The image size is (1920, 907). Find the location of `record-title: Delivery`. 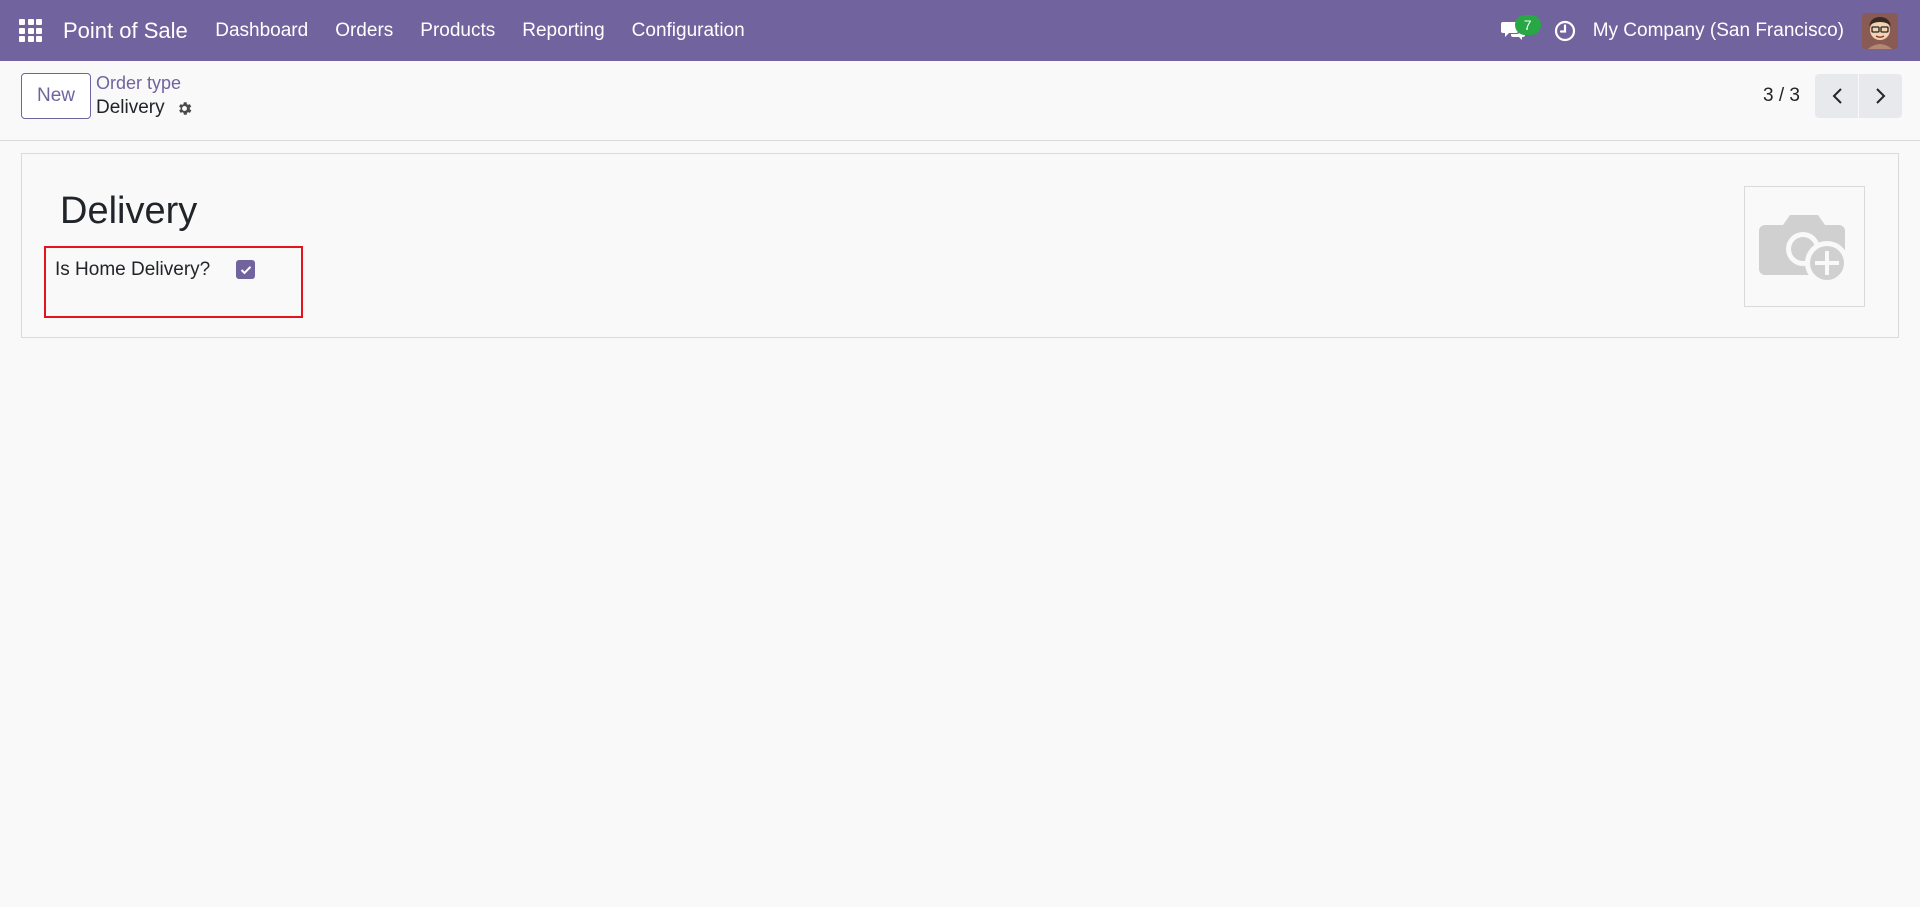

record-title: Delivery is located at coordinates (128, 211).